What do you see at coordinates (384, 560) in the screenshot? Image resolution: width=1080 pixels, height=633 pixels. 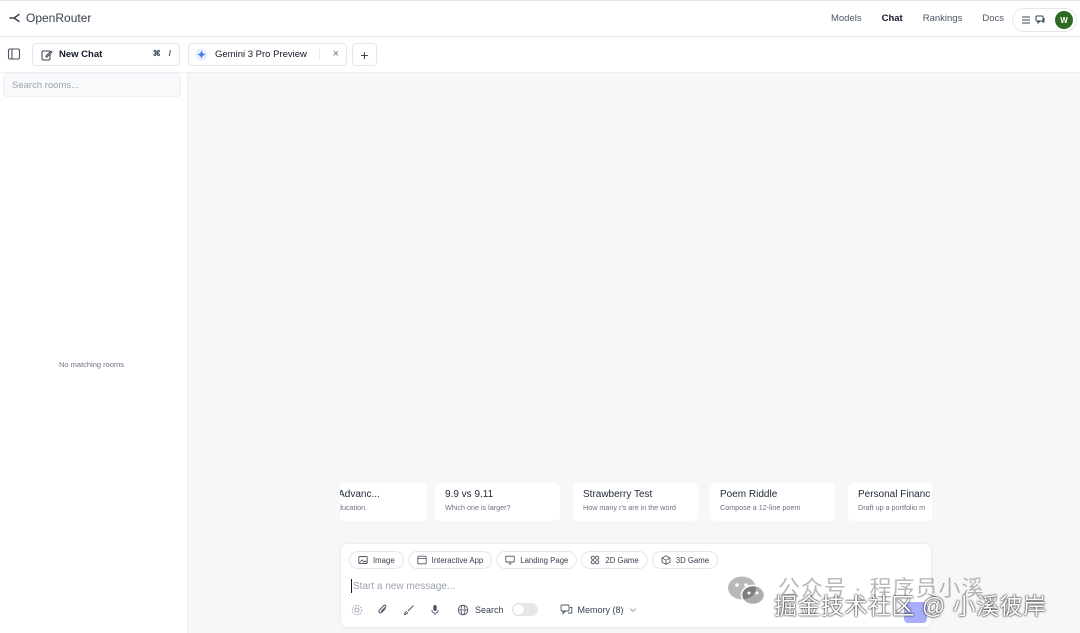 I see `chip-label: Image` at bounding box center [384, 560].